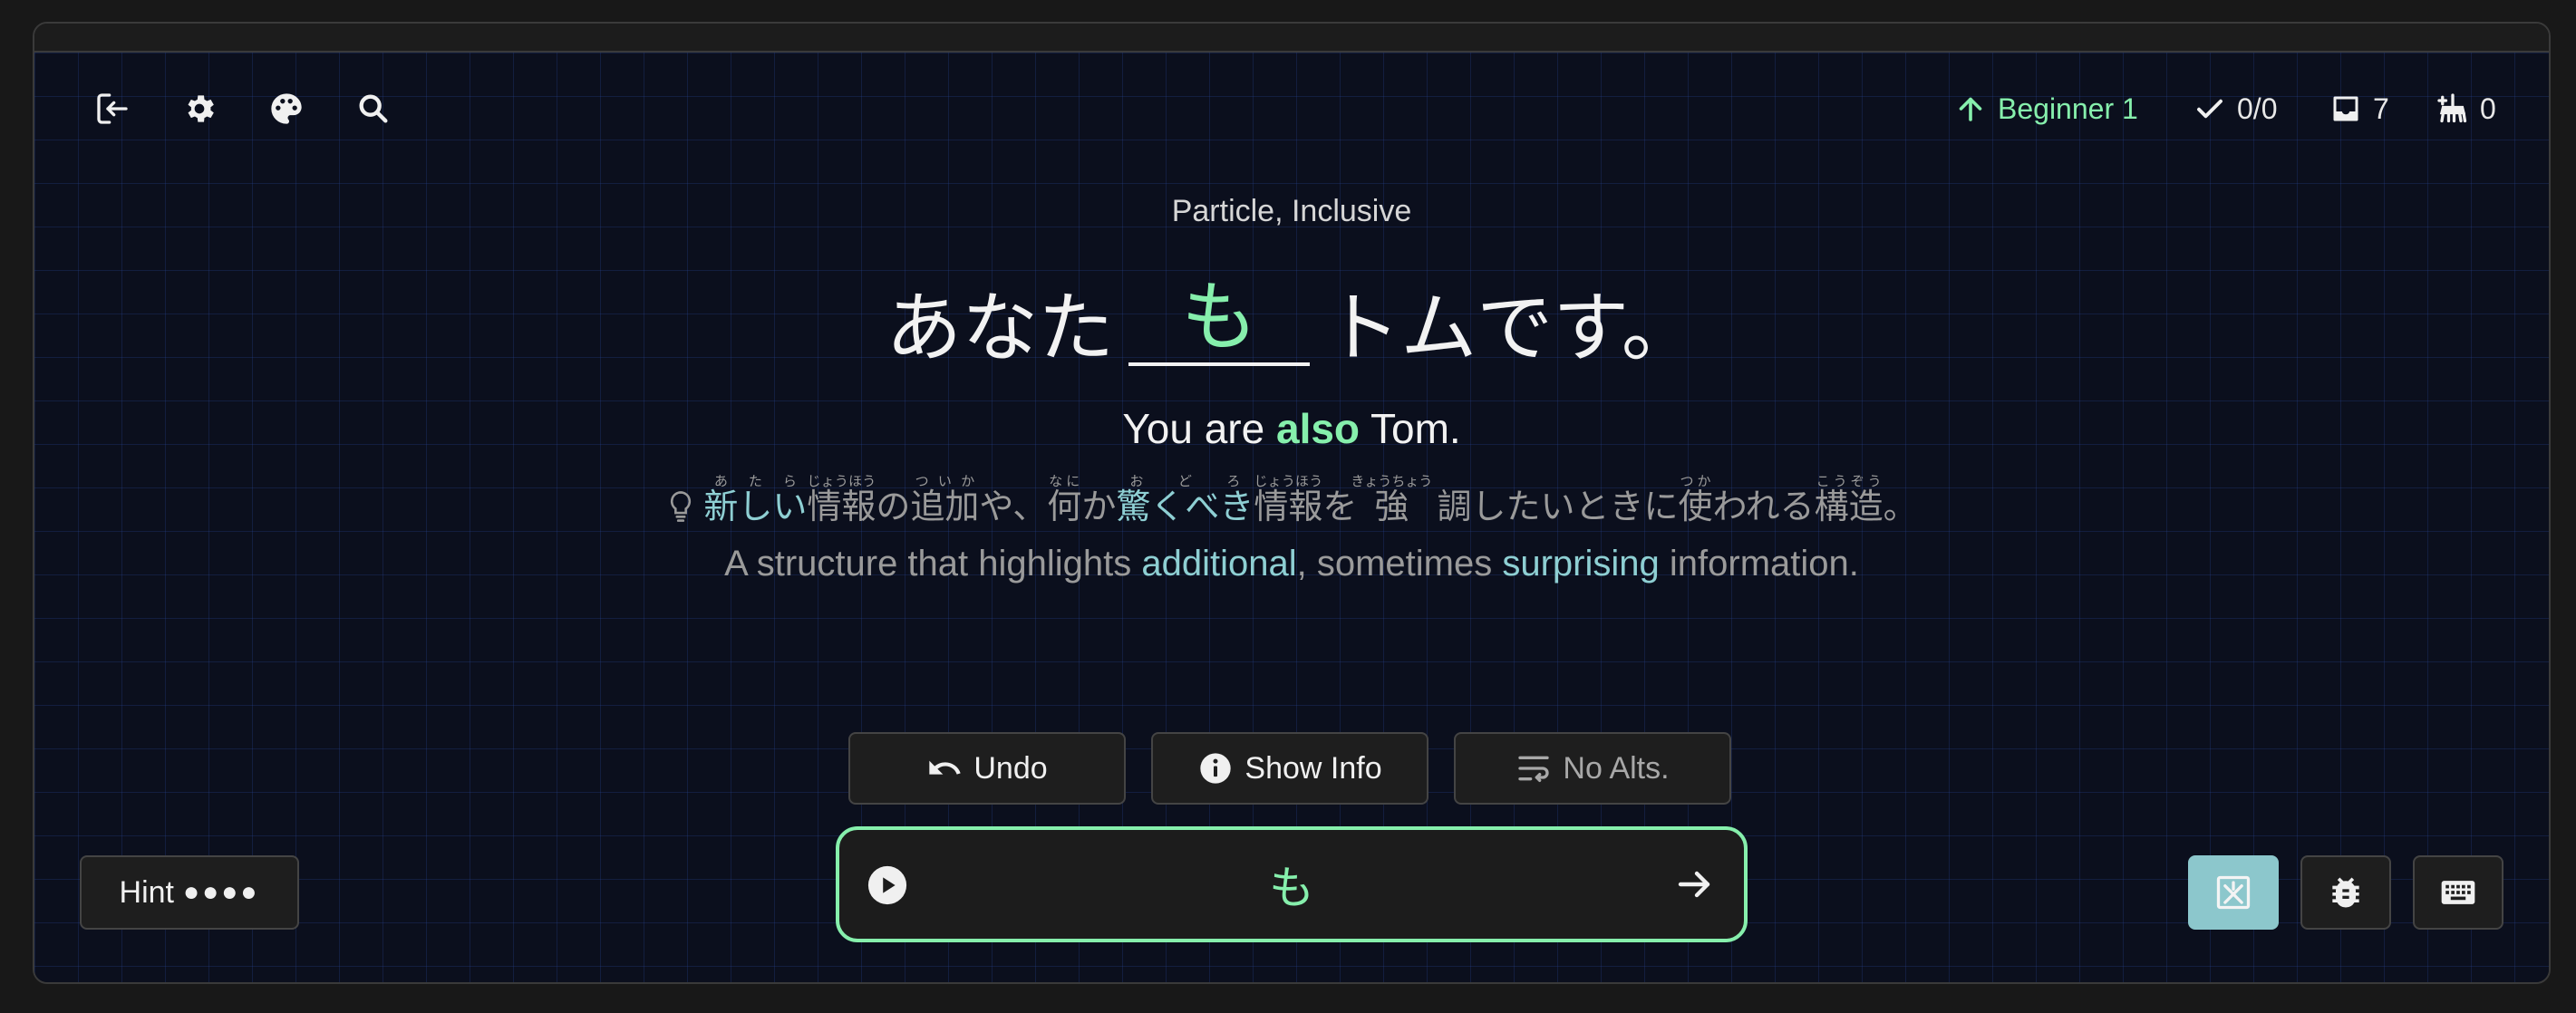 The width and height of the screenshot is (2576, 1013). Describe the element at coordinates (2359, 108) in the screenshot. I see `inbox-count: 7` at that location.